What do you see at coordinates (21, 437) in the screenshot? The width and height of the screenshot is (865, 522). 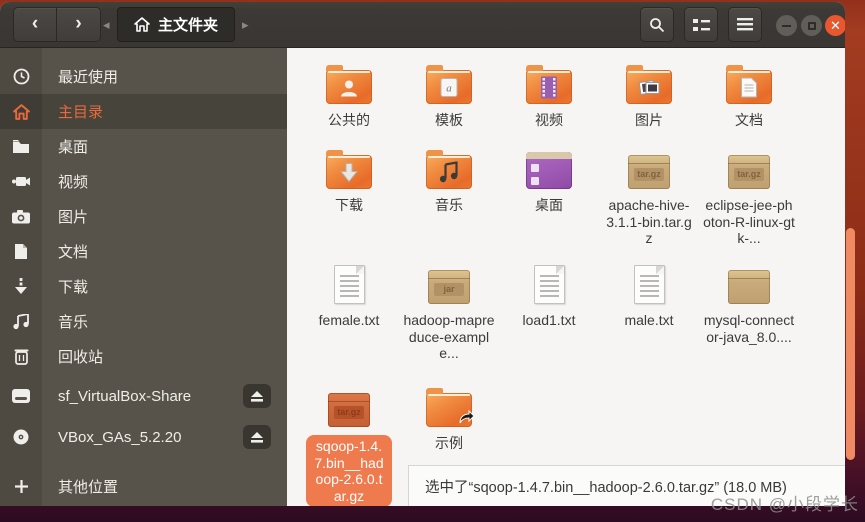 I see `disc-icon` at bounding box center [21, 437].